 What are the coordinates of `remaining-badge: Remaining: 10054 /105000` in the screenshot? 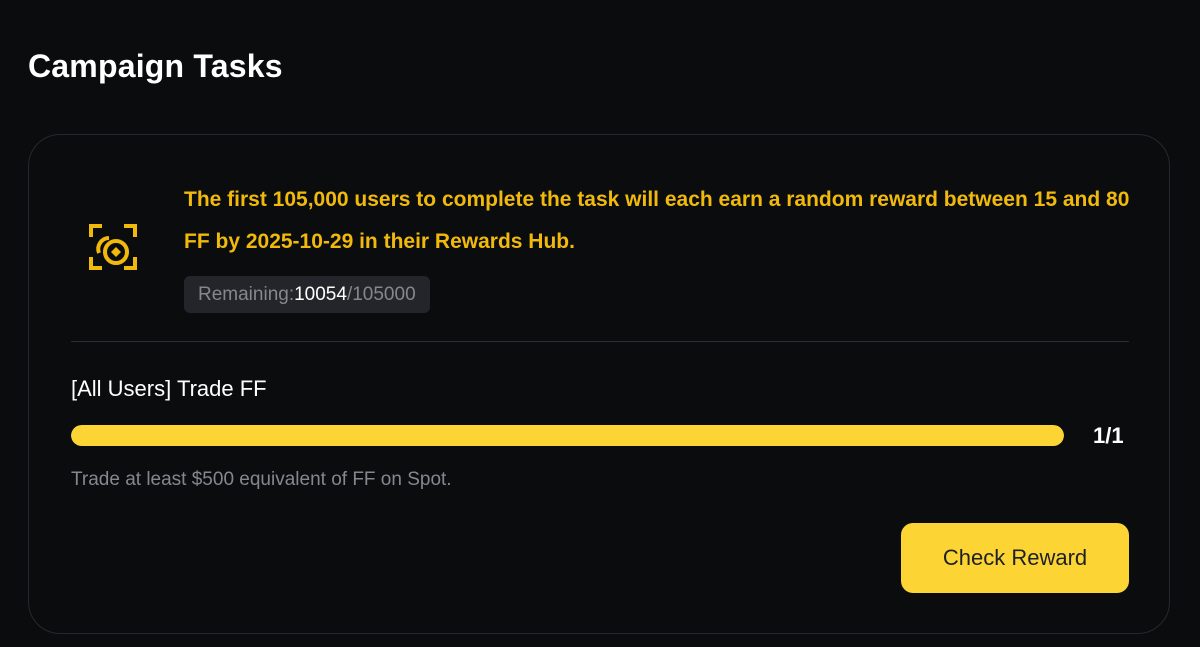 It's located at (307, 294).